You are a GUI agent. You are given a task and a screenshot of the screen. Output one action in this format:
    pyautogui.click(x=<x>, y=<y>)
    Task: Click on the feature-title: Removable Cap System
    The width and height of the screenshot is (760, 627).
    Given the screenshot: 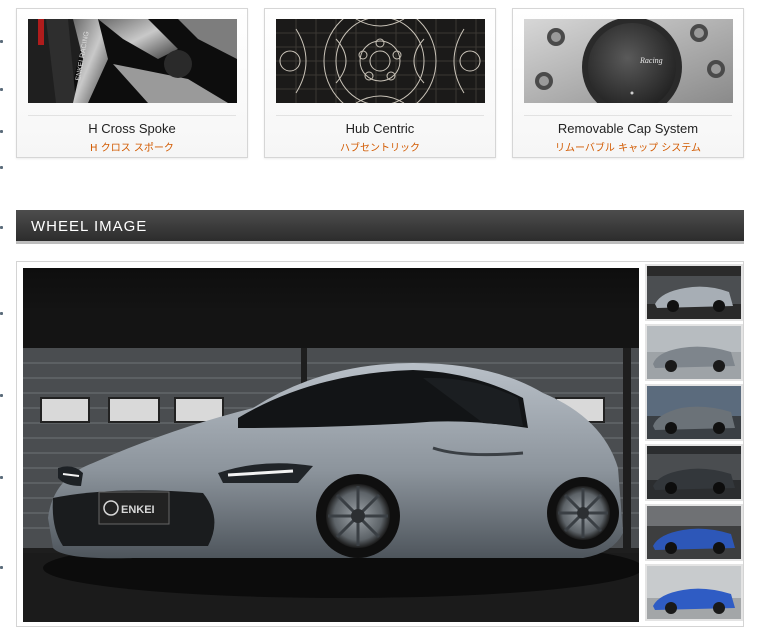 What is the action you would take?
    pyautogui.click(x=628, y=128)
    